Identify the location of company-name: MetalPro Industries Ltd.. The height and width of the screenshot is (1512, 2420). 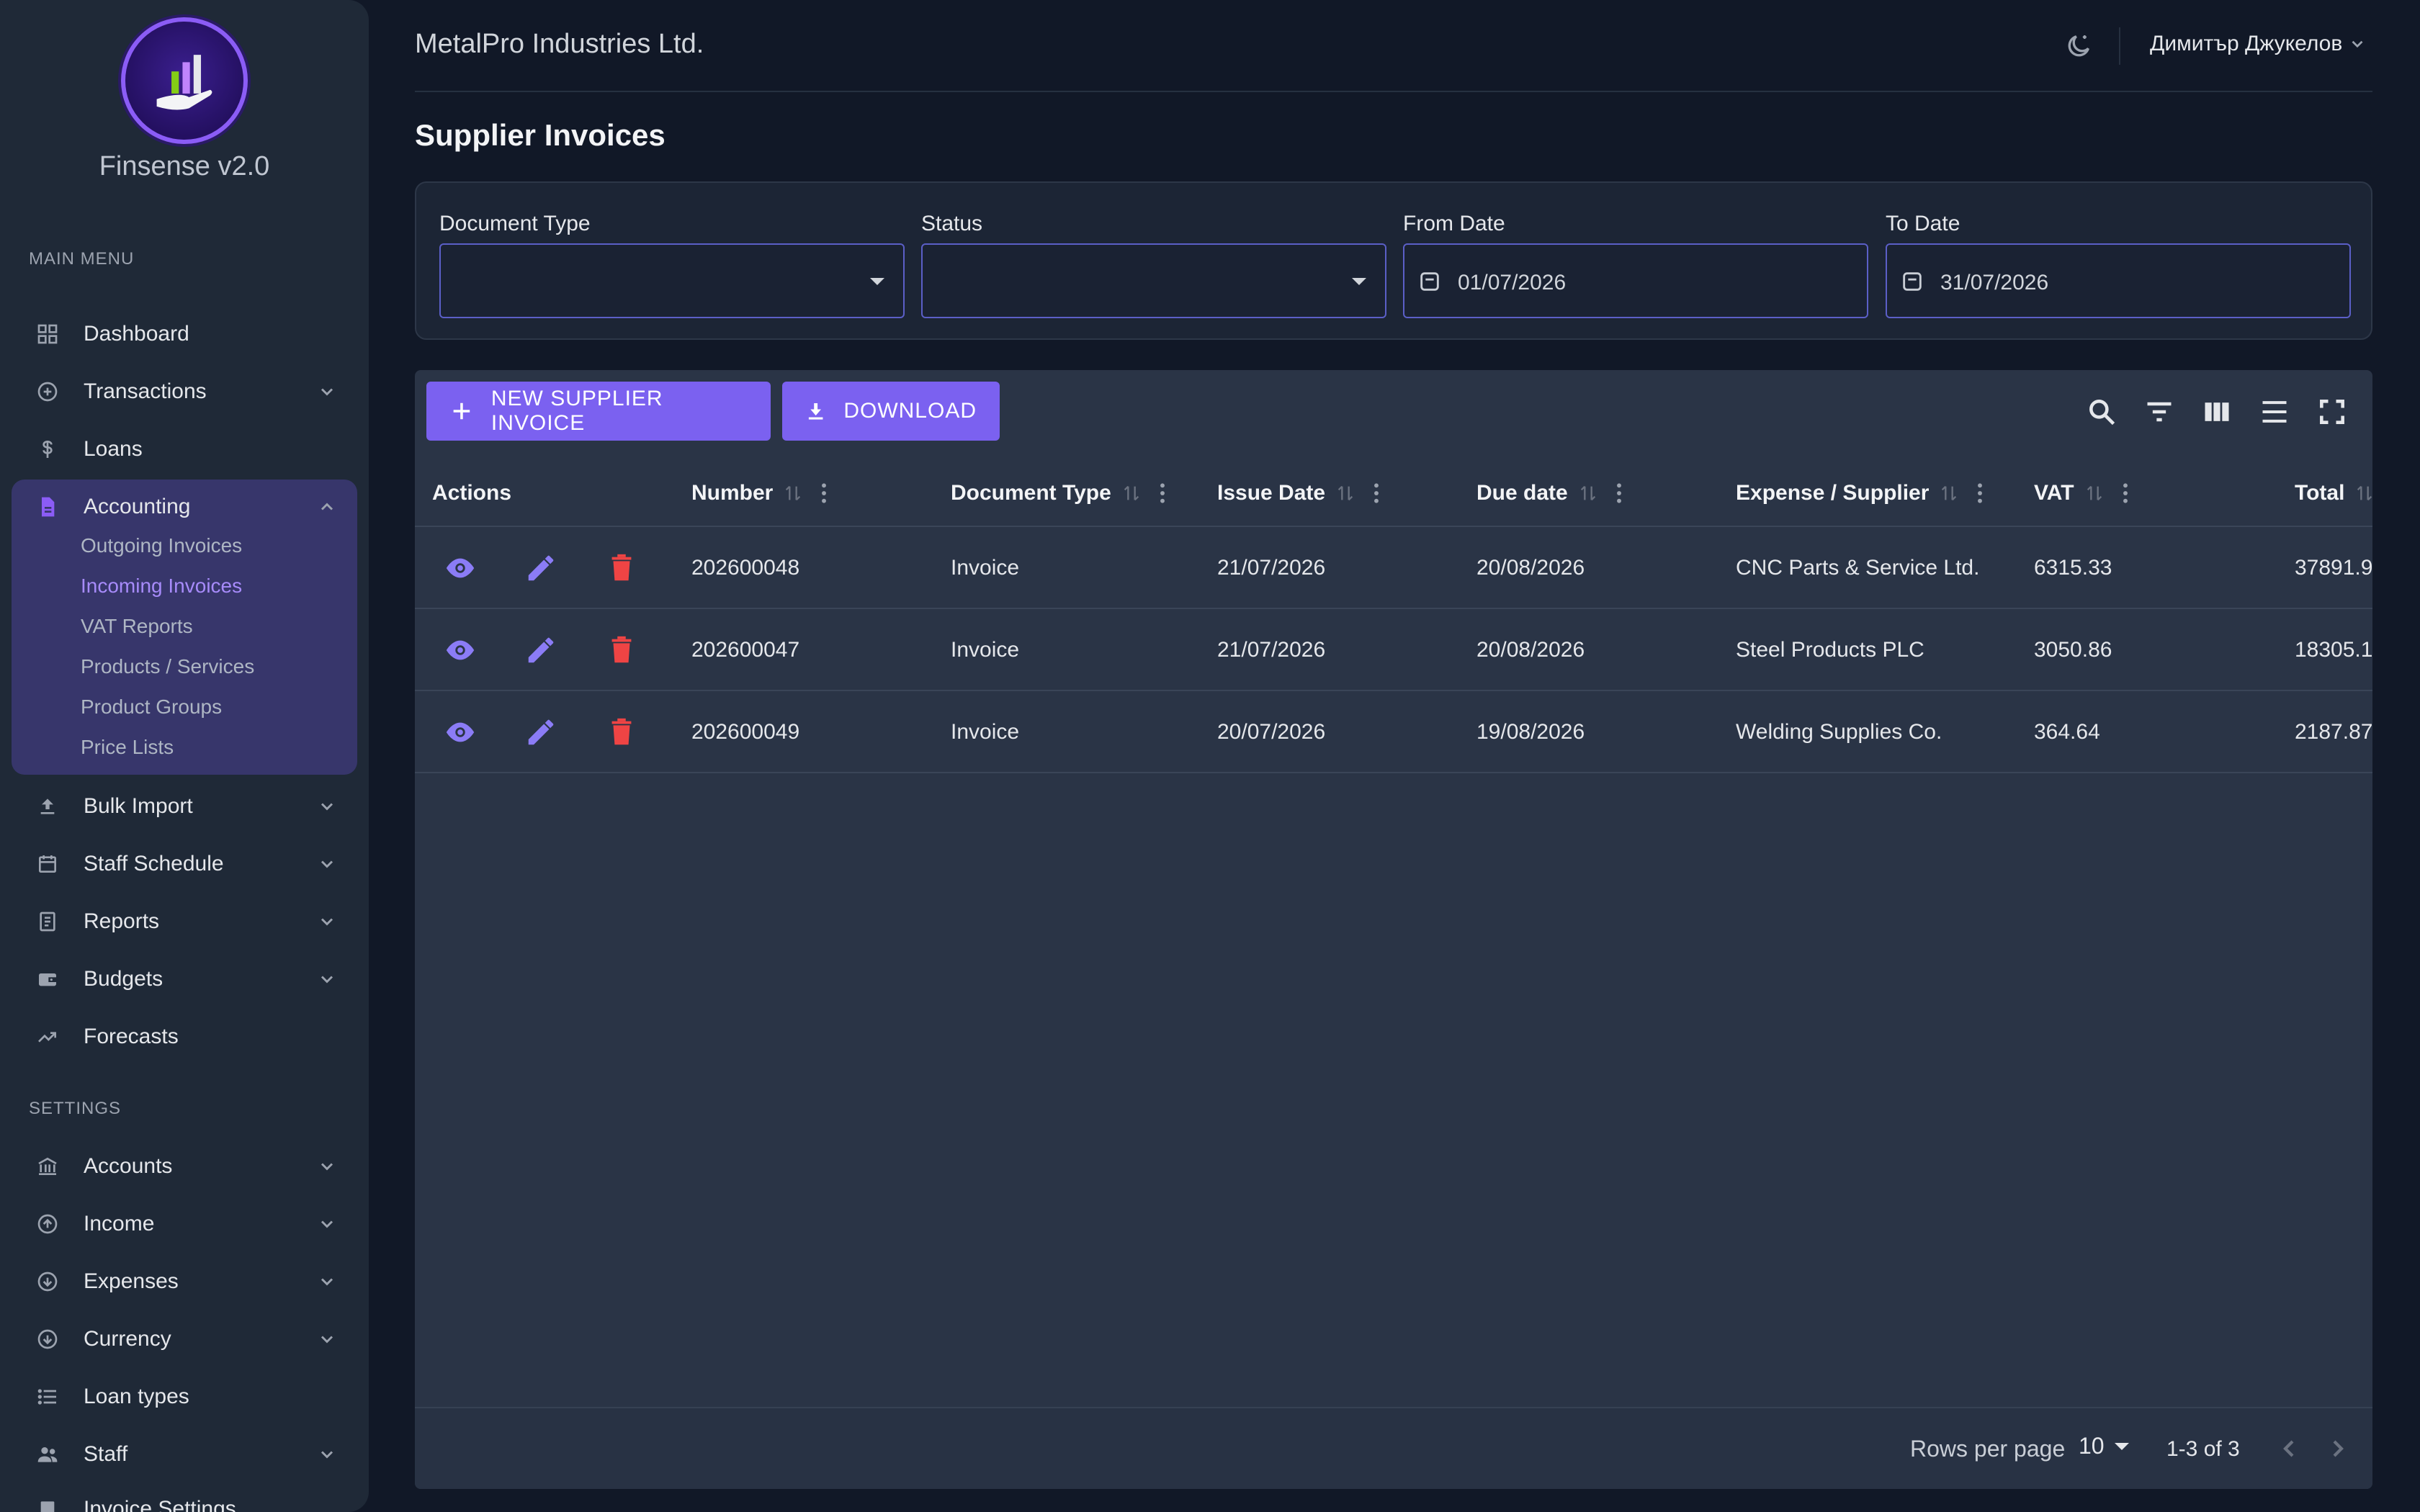
(559, 44).